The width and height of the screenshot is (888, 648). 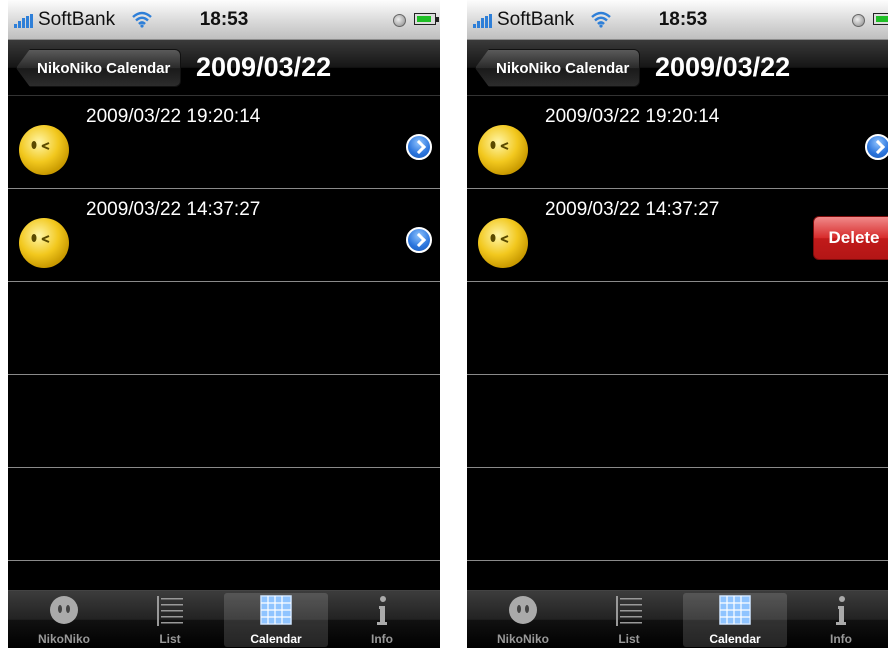 What do you see at coordinates (850, 238) in the screenshot?
I see `delete-button: Delete` at bounding box center [850, 238].